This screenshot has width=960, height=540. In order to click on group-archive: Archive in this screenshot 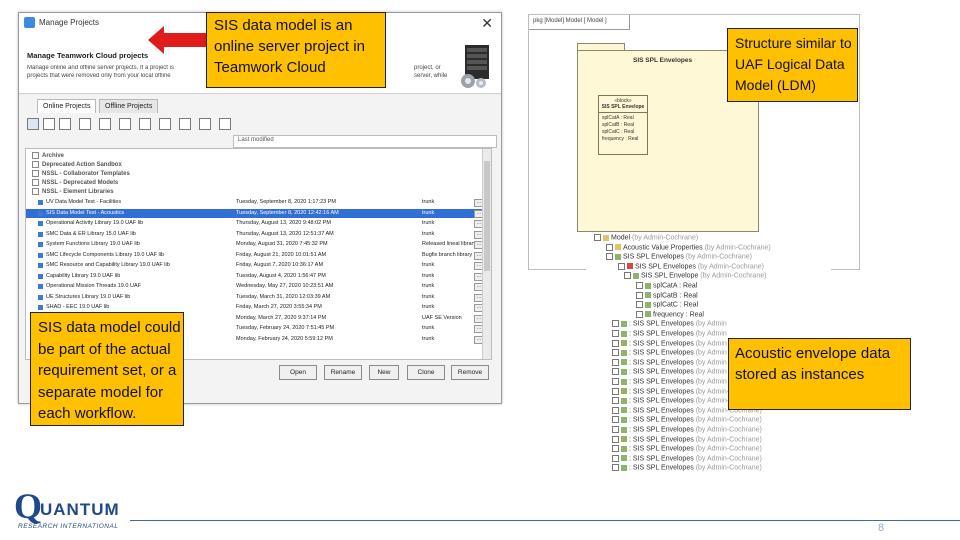, I will do `click(48, 155)`.